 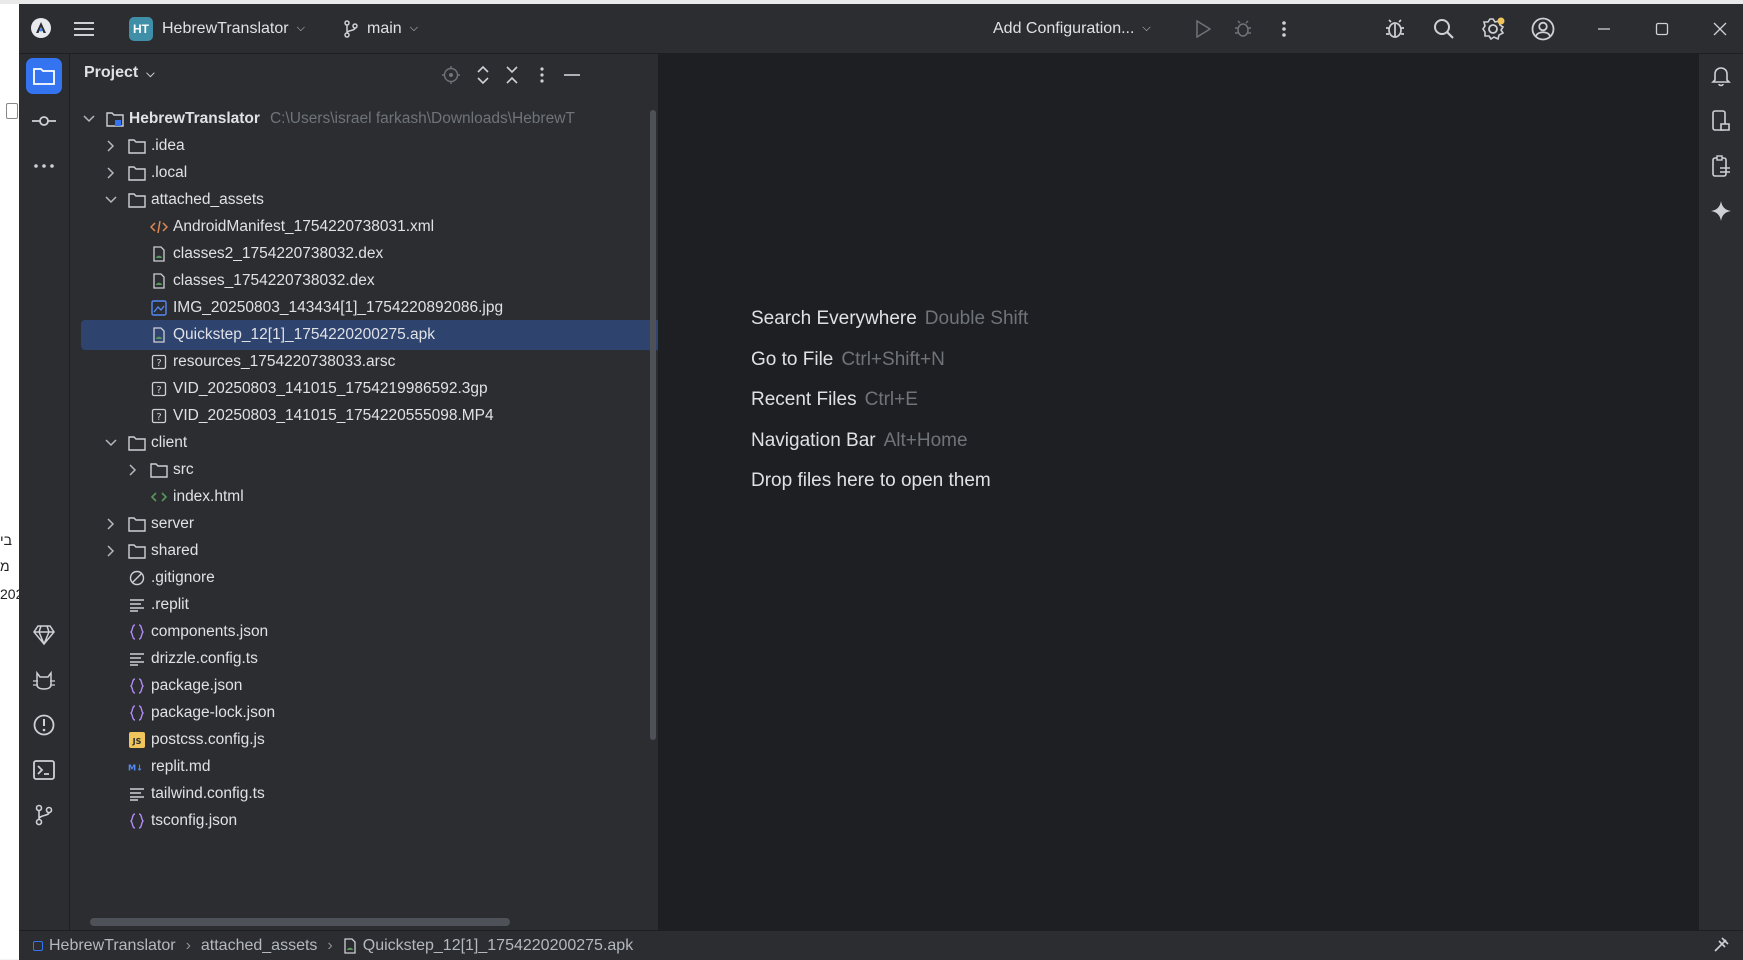 I want to click on tree-file: tailwind.config.ts, so click(x=364, y=794).